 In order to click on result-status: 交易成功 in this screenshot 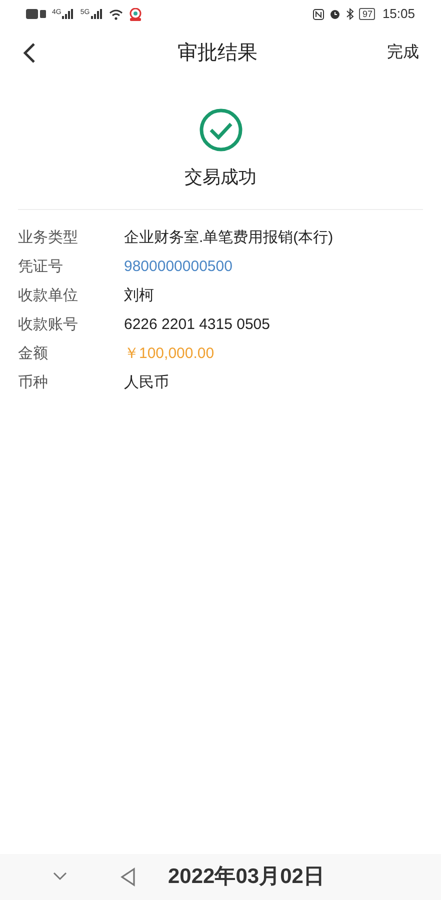, I will do `click(220, 177)`.